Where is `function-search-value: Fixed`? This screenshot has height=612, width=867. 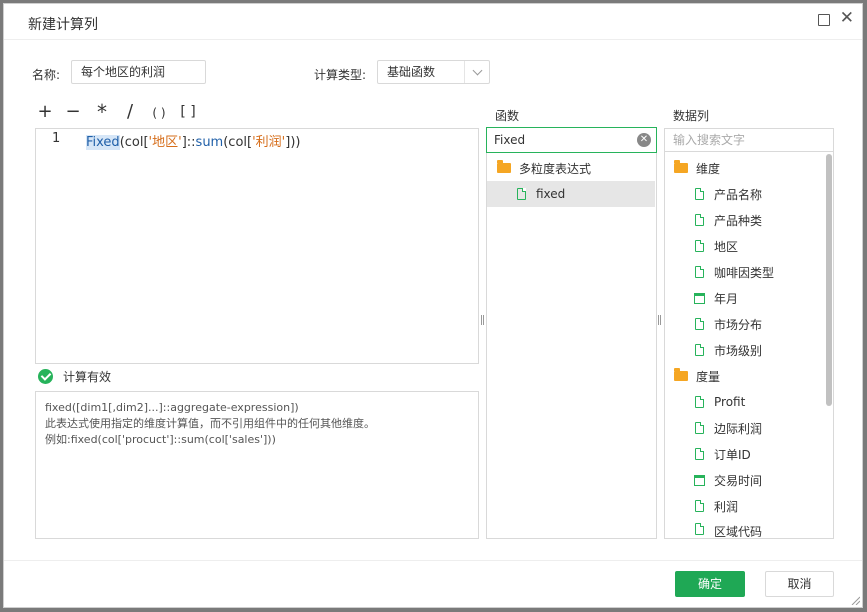 function-search-value: Fixed is located at coordinates (510, 140).